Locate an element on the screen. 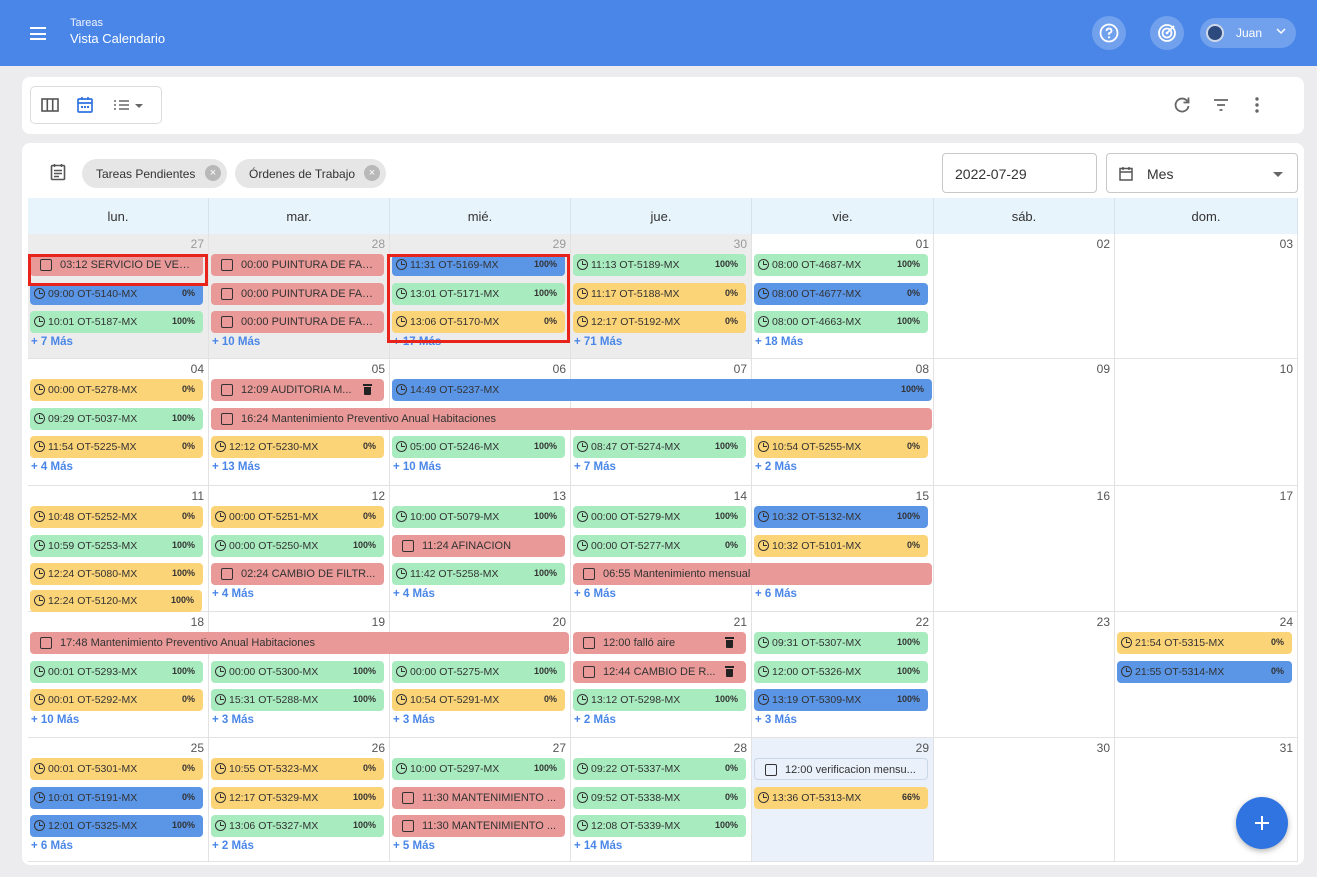 This screenshot has height=877, width=1317. more-link: + 4 Más is located at coordinates (414, 594).